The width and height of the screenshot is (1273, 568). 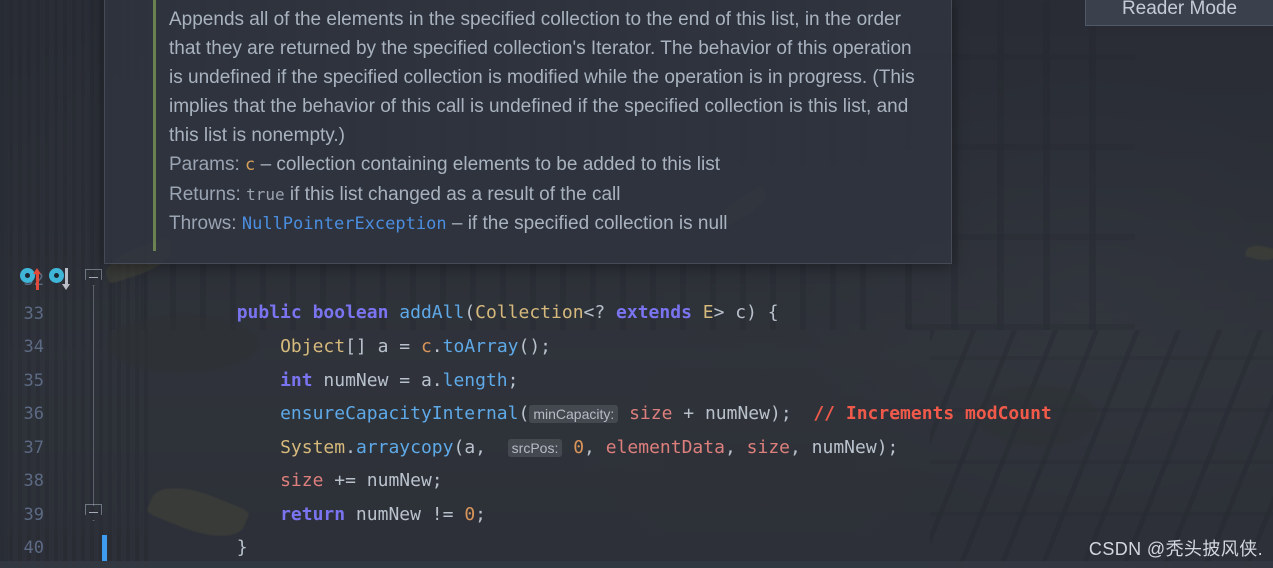 What do you see at coordinates (313, 514) in the screenshot?
I see `token-keyword: return` at bounding box center [313, 514].